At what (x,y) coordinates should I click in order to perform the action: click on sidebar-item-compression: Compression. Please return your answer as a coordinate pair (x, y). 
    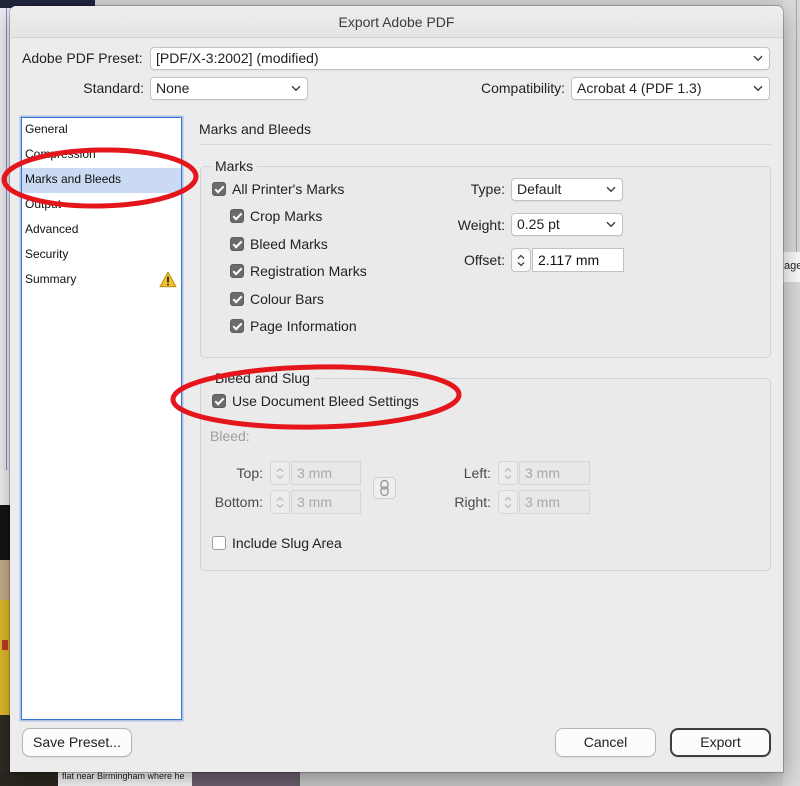
    Looking at the image, I should click on (101, 155).